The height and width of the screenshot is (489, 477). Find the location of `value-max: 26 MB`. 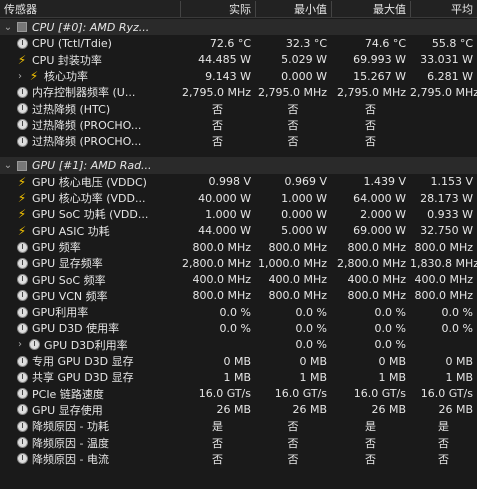

value-max: 26 MB is located at coordinates (388, 410).